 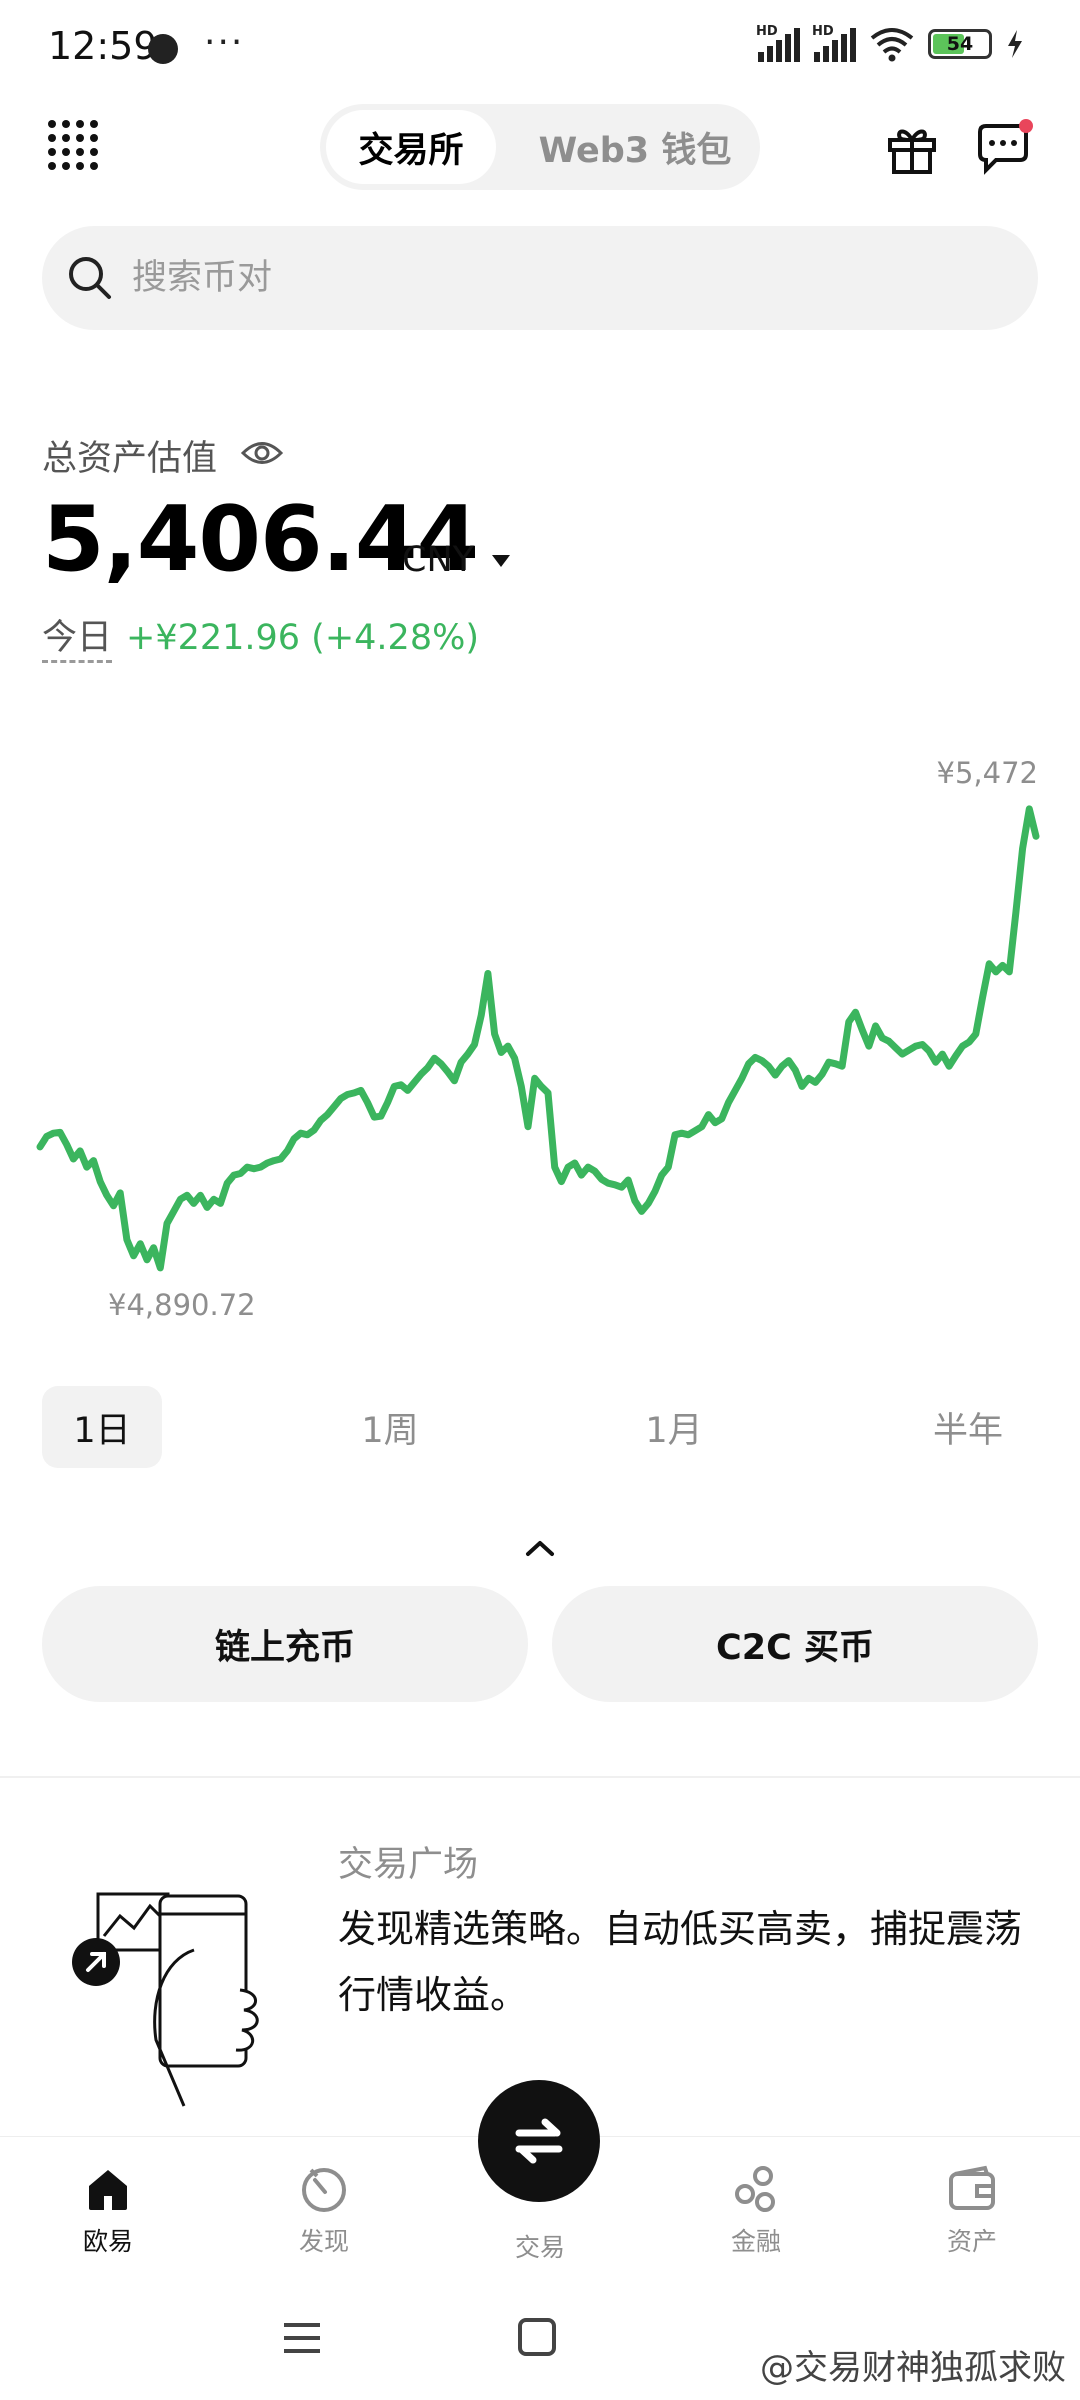 I want to click on c2c-buy-button: C2C 买币, so click(x=795, y=1644).